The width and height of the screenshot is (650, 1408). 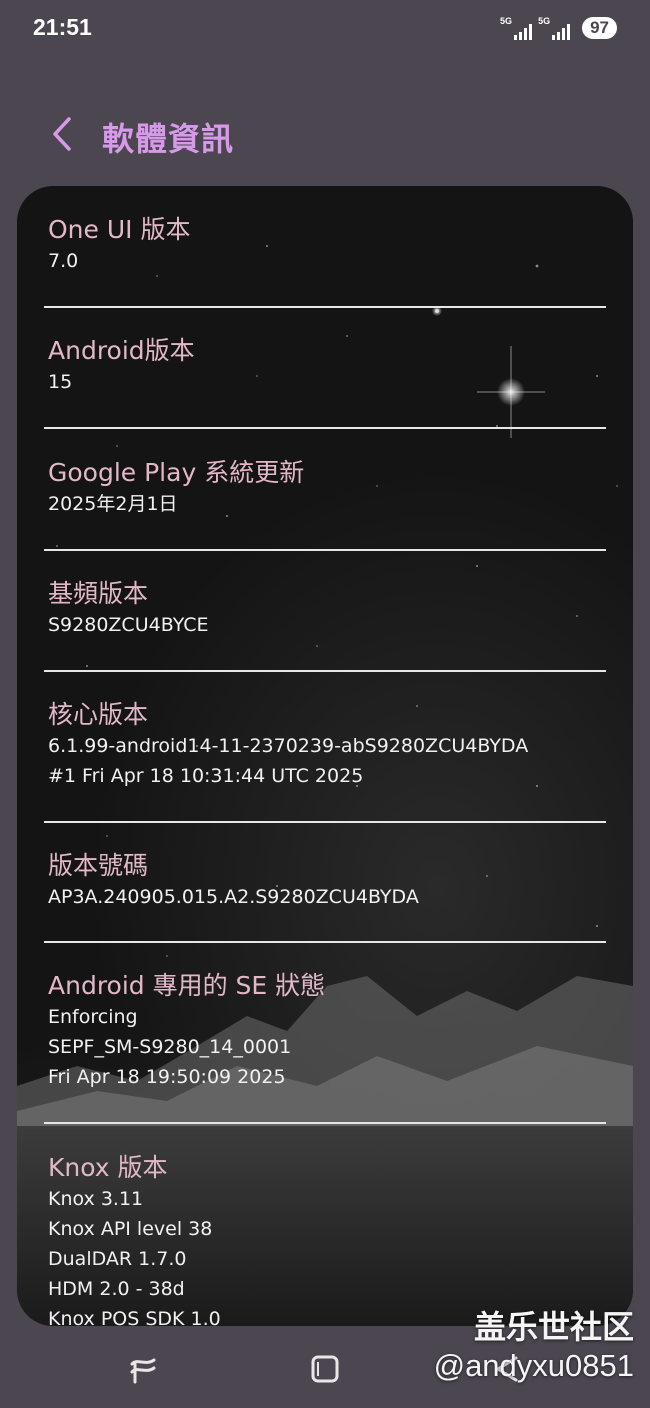 What do you see at coordinates (119, 229) in the screenshot?
I see `item-title: One UI 版本` at bounding box center [119, 229].